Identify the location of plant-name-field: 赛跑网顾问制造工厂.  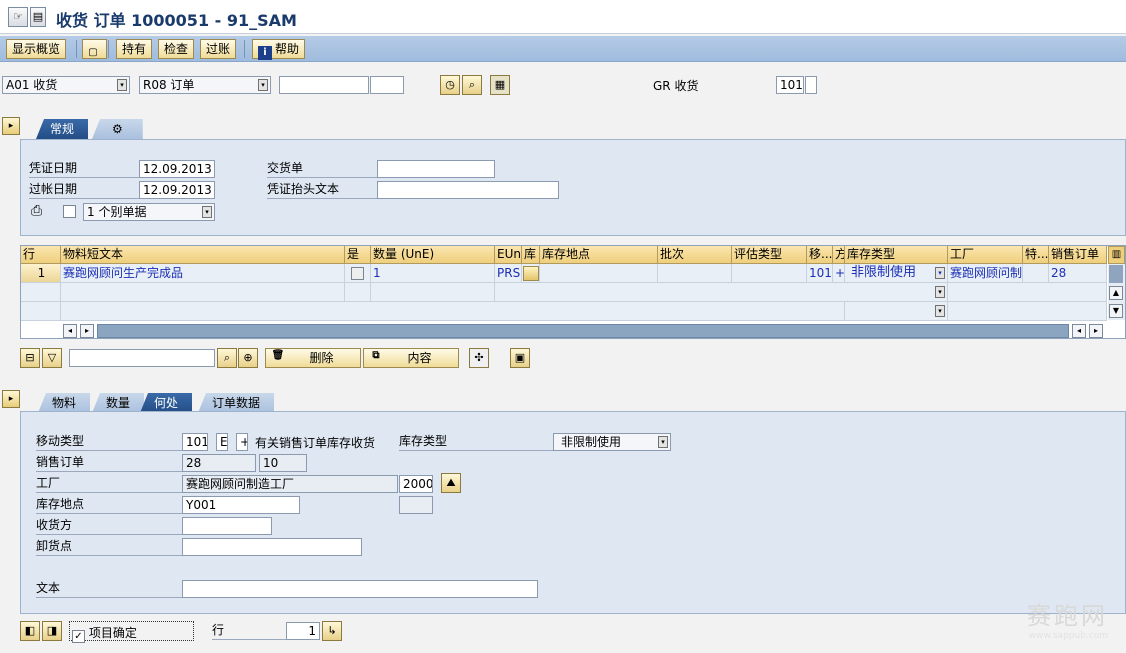
(290, 484).